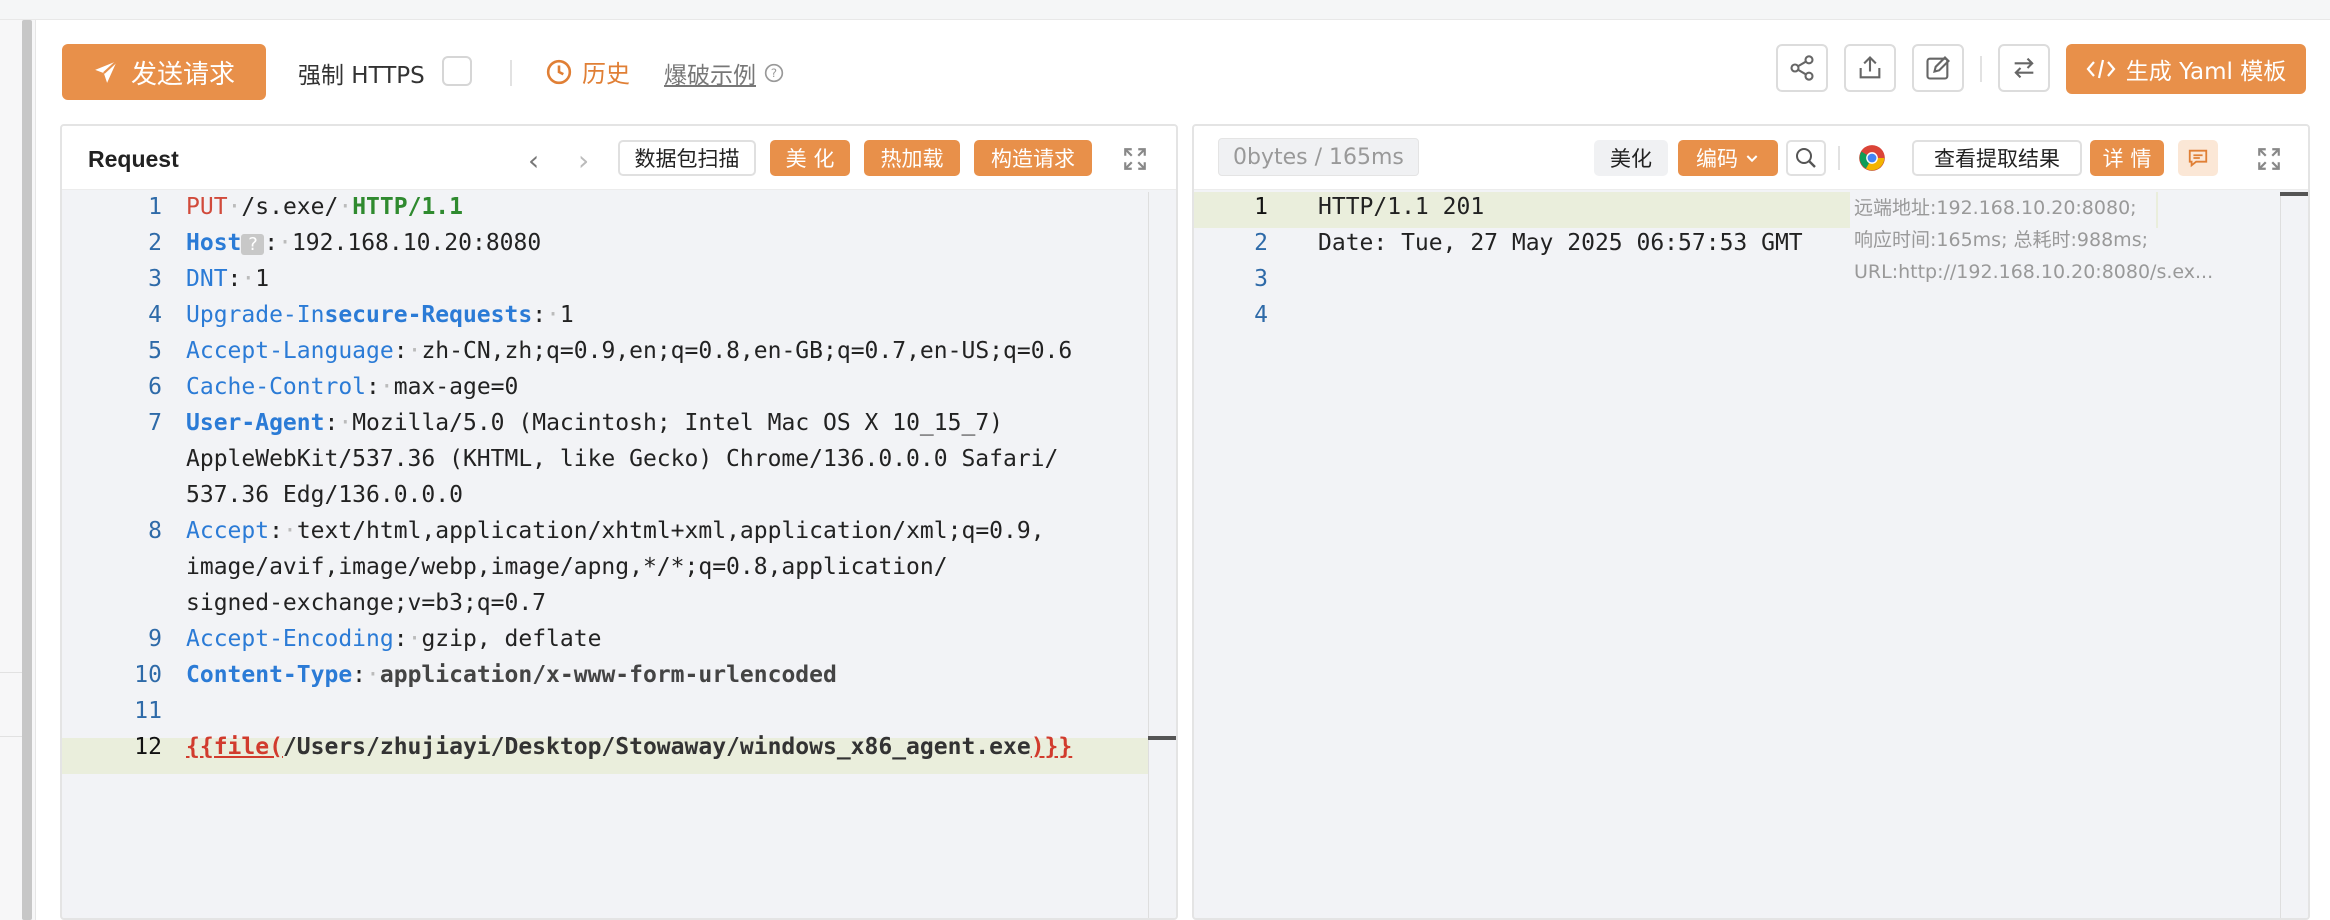 Image resolution: width=2330 pixels, height=920 pixels. I want to click on request-title: Request, so click(133, 159).